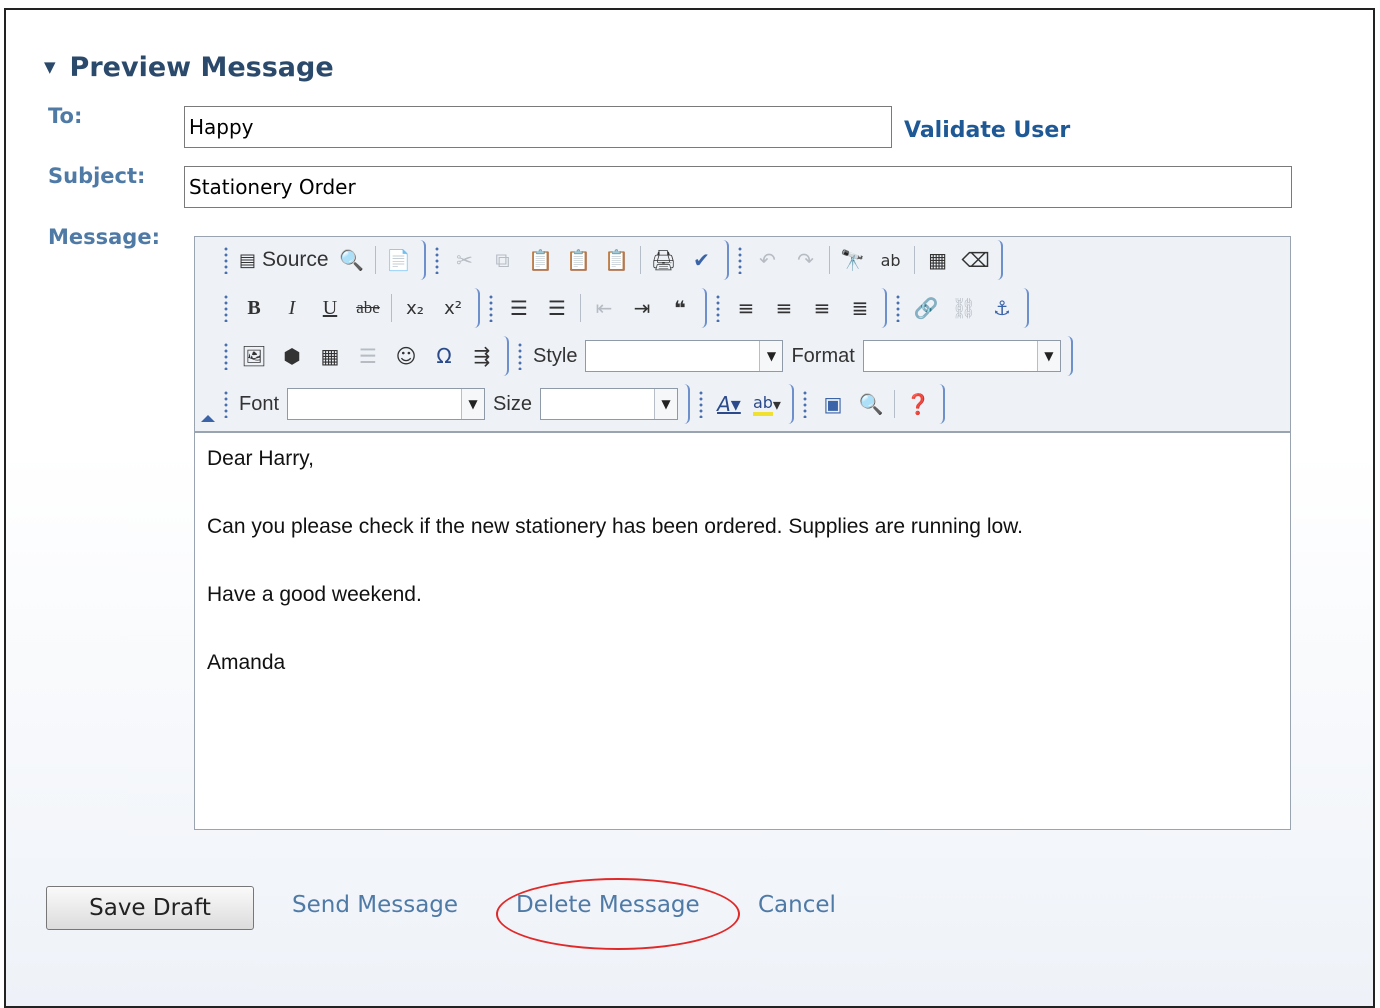 The image size is (1380, 1008). What do you see at coordinates (702, 260) in the screenshot?
I see `spellcheck-icon: ✔` at bounding box center [702, 260].